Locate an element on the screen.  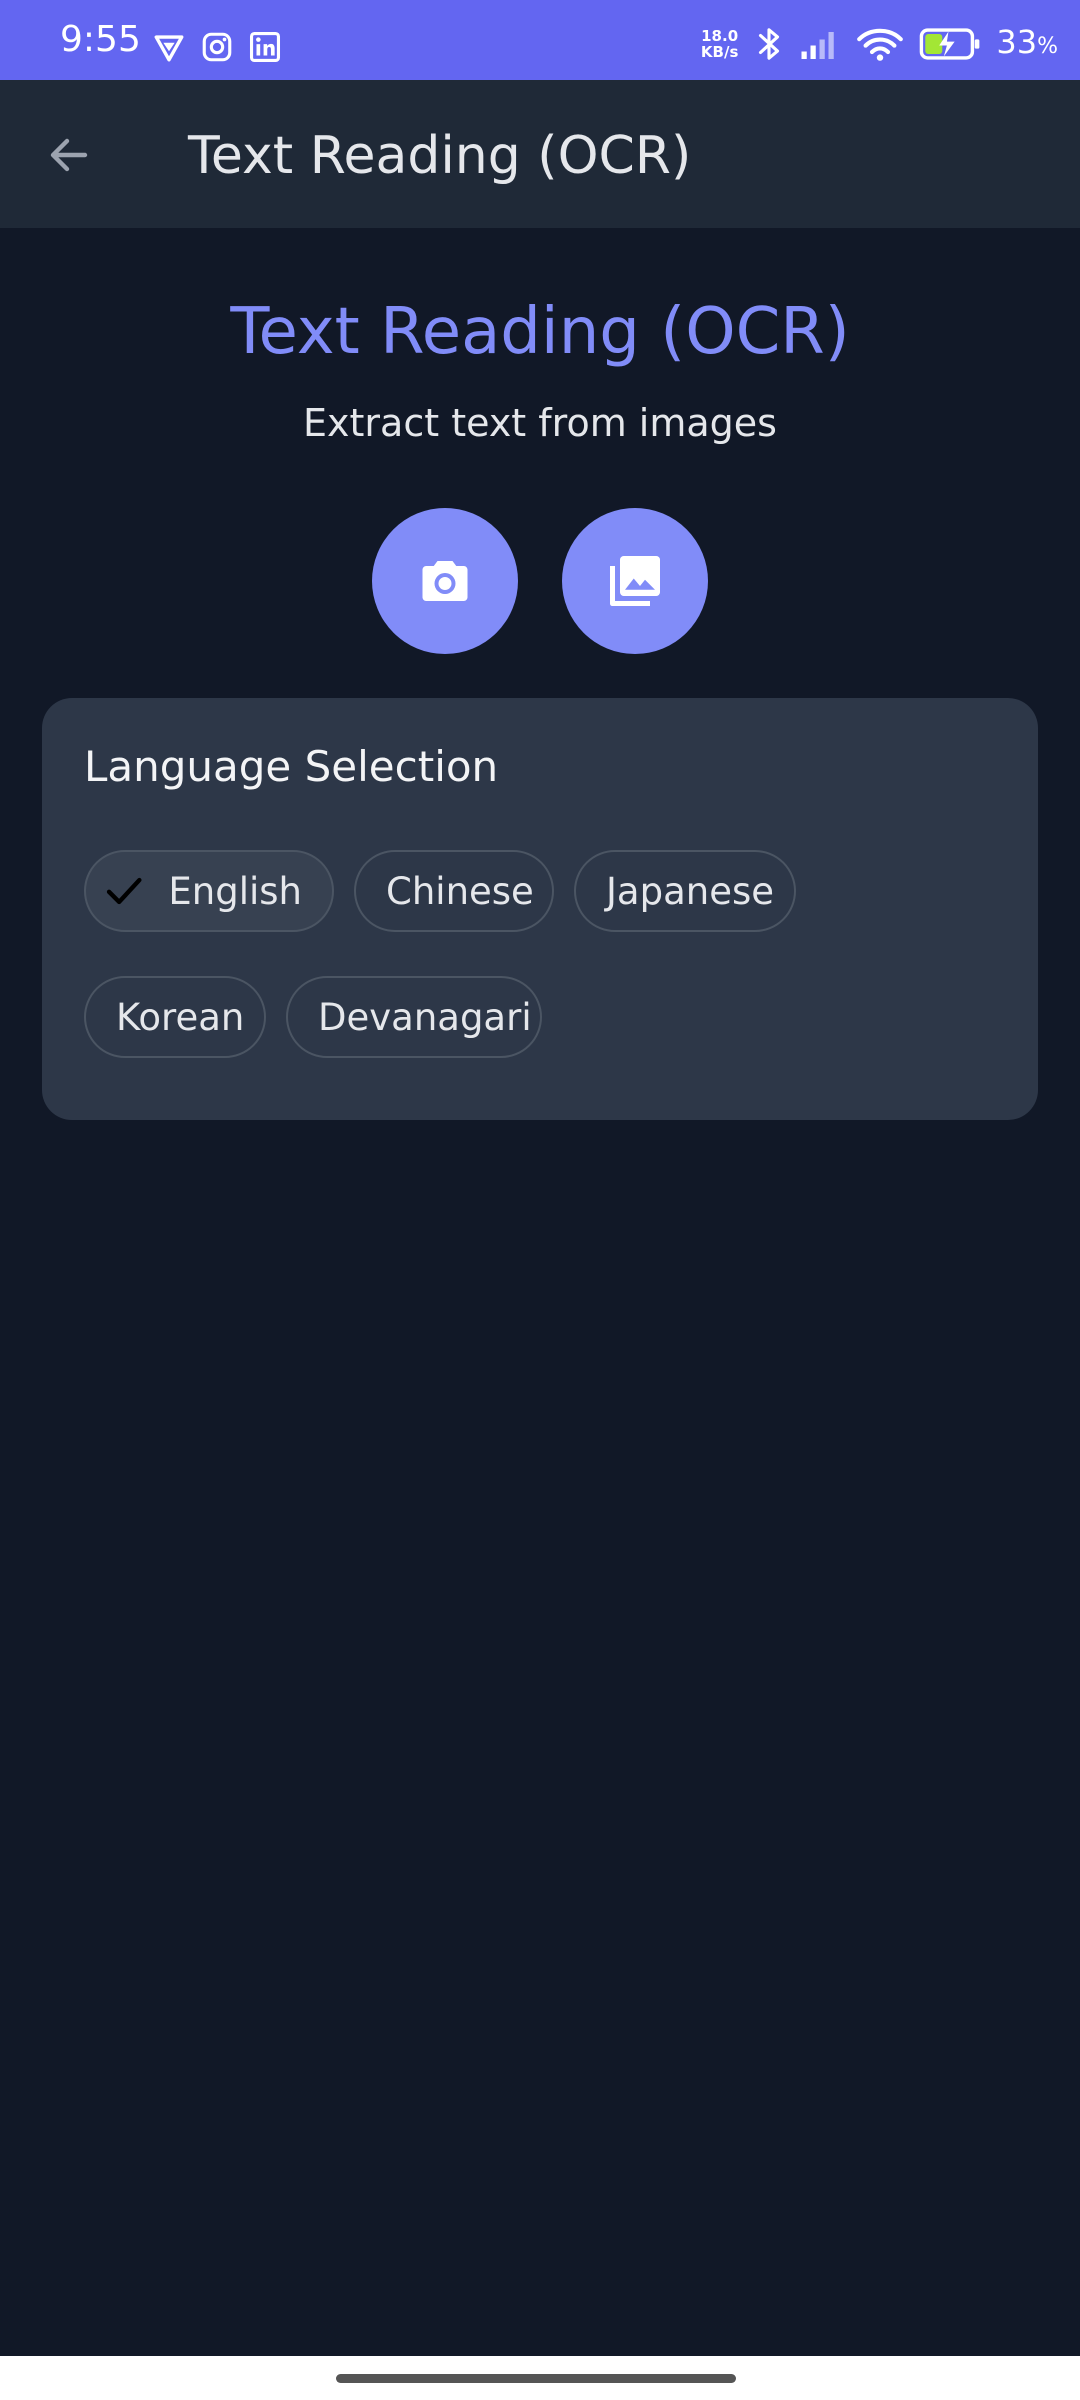
language-chip-japanese: Japanese is located at coordinates (685, 891).